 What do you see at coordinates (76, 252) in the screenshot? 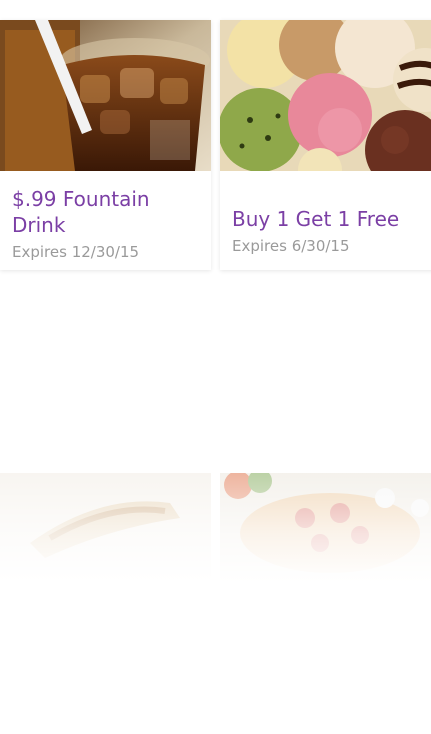
I see `coupon-expiry: Expires 12/30/15` at bounding box center [76, 252].